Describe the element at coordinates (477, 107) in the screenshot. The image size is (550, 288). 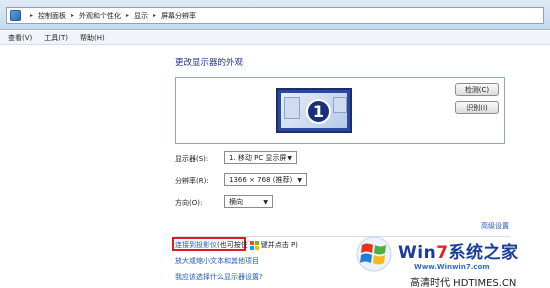
I see `identify-button: 识别(I)` at that location.